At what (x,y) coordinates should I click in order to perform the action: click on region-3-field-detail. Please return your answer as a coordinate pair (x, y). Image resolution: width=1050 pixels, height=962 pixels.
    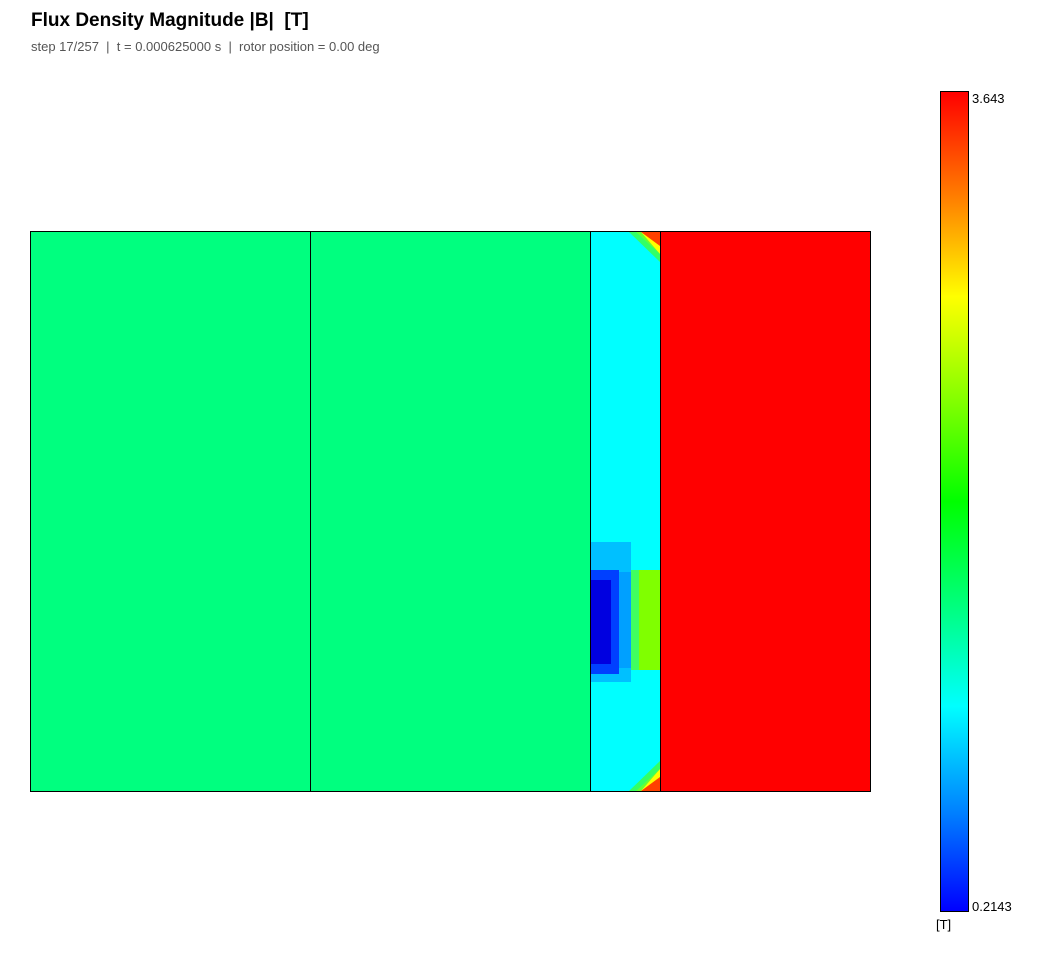
    Looking at the image, I should click on (625, 511).